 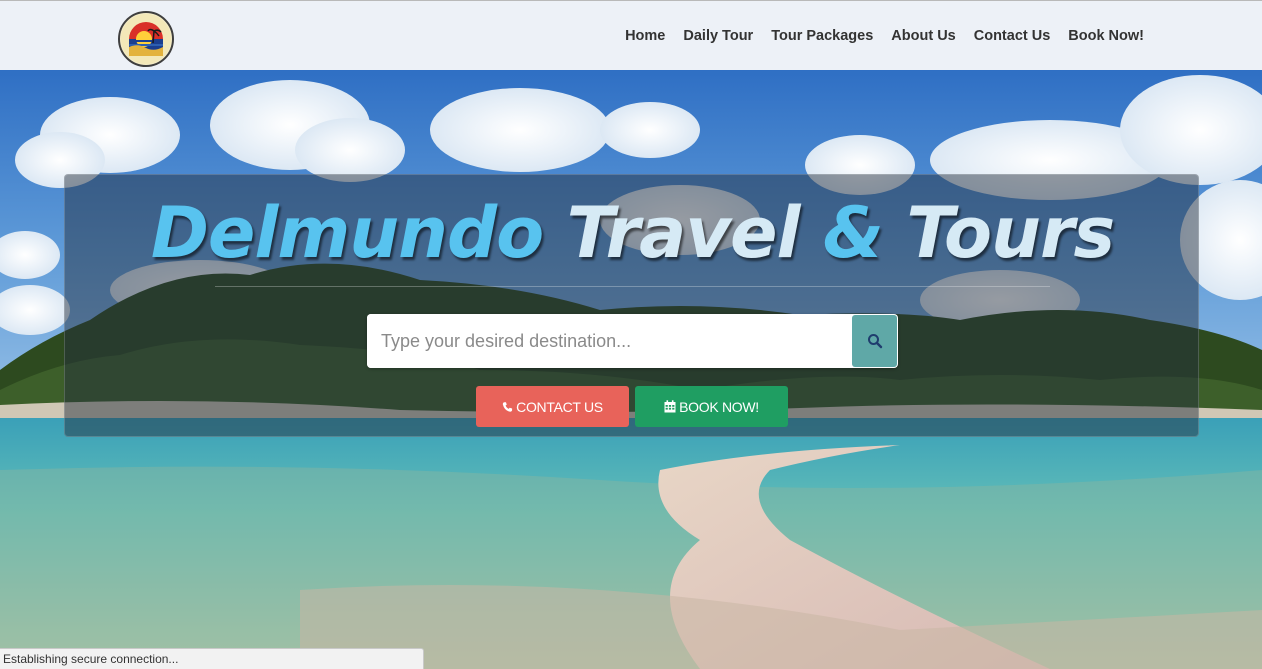 I want to click on nav-daily-tour: Daily Tour, so click(x=718, y=36).